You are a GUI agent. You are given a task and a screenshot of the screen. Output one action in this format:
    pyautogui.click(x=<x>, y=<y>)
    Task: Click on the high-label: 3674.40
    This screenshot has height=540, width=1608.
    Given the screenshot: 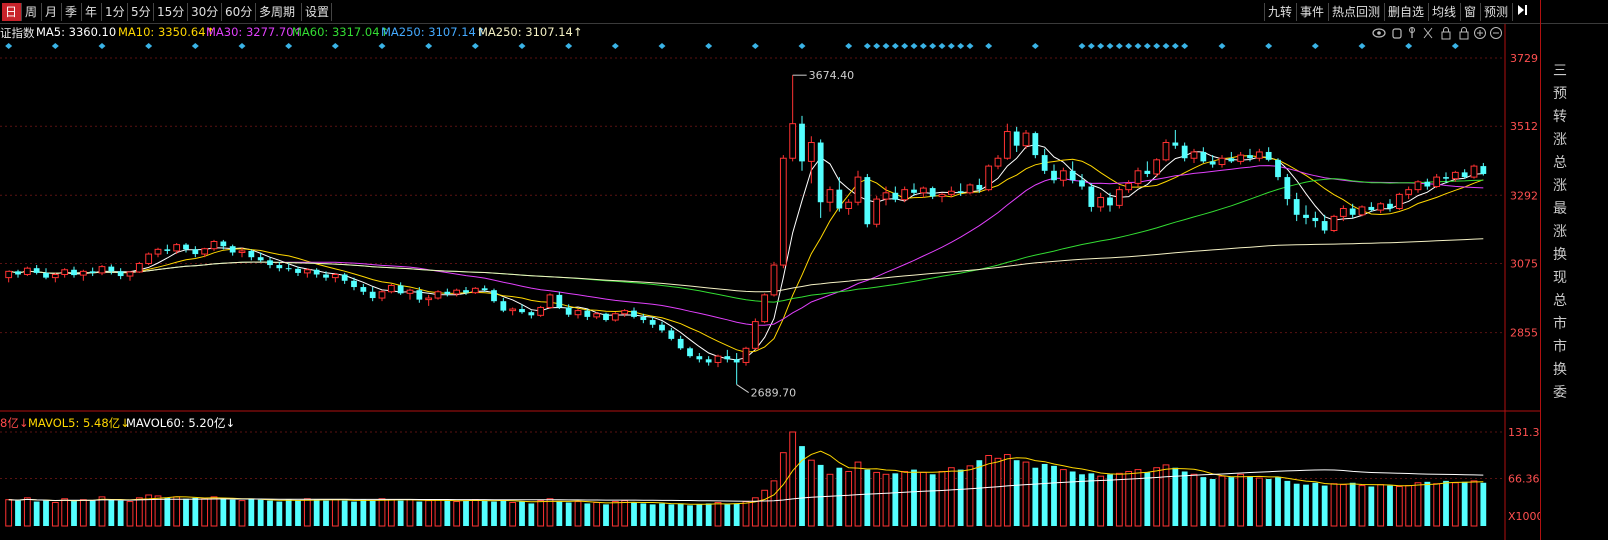 What is the action you would take?
    pyautogui.click(x=832, y=75)
    